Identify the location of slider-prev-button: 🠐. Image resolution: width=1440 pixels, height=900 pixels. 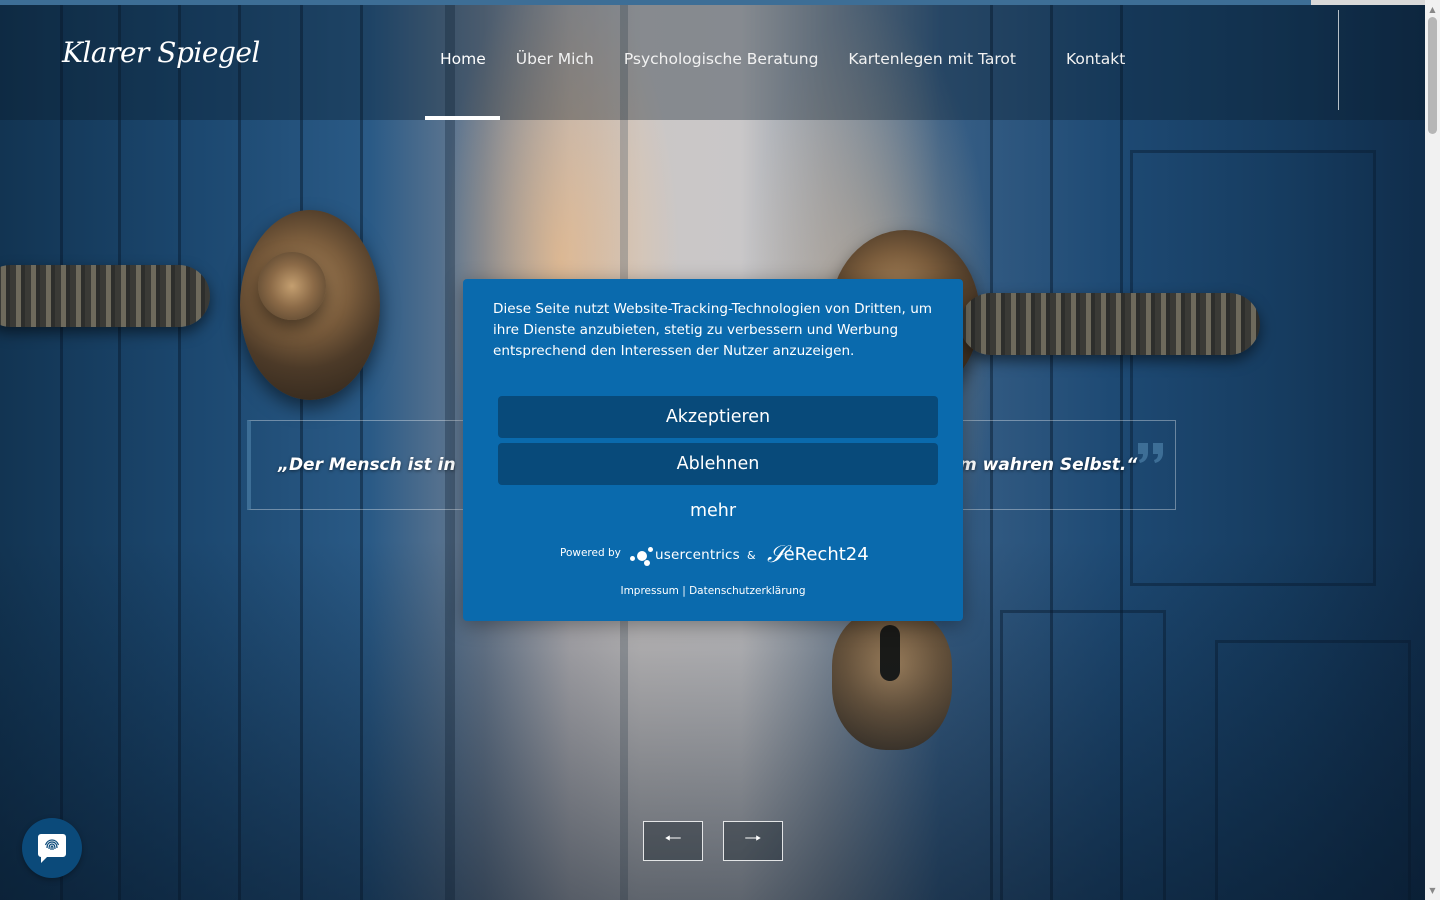
(673, 841).